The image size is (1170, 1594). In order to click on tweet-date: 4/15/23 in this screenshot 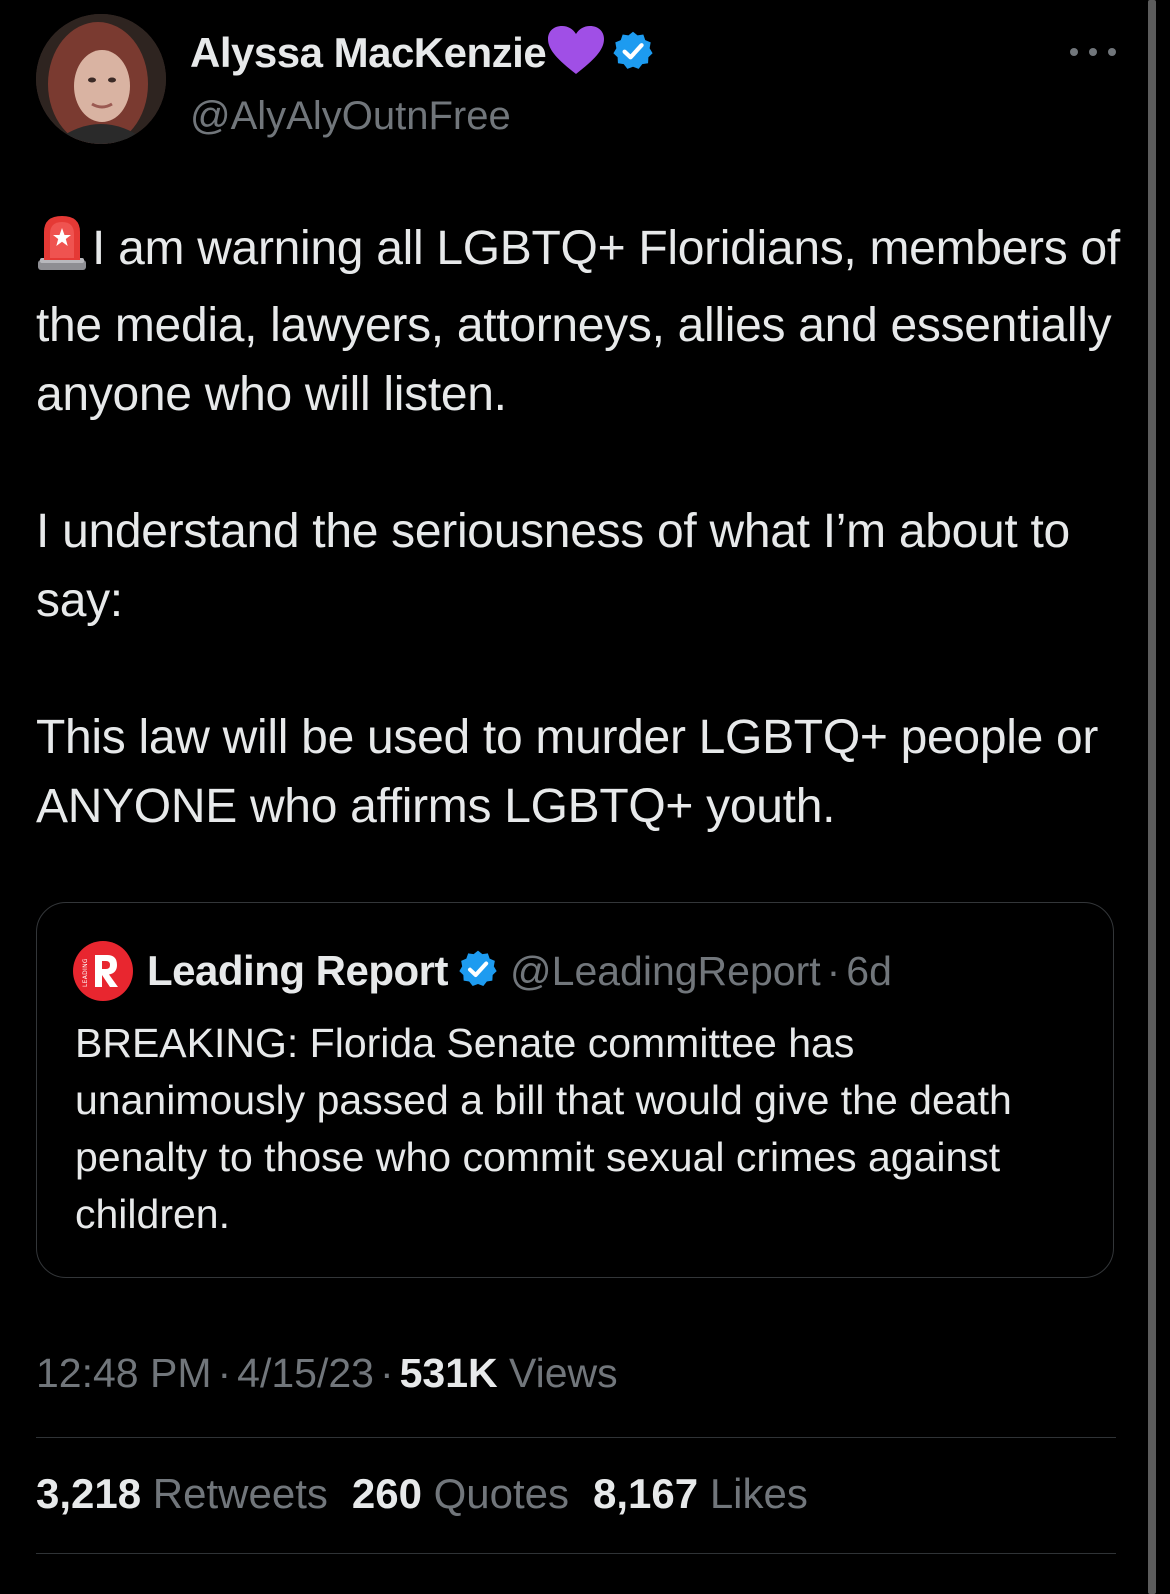, I will do `click(305, 1373)`.